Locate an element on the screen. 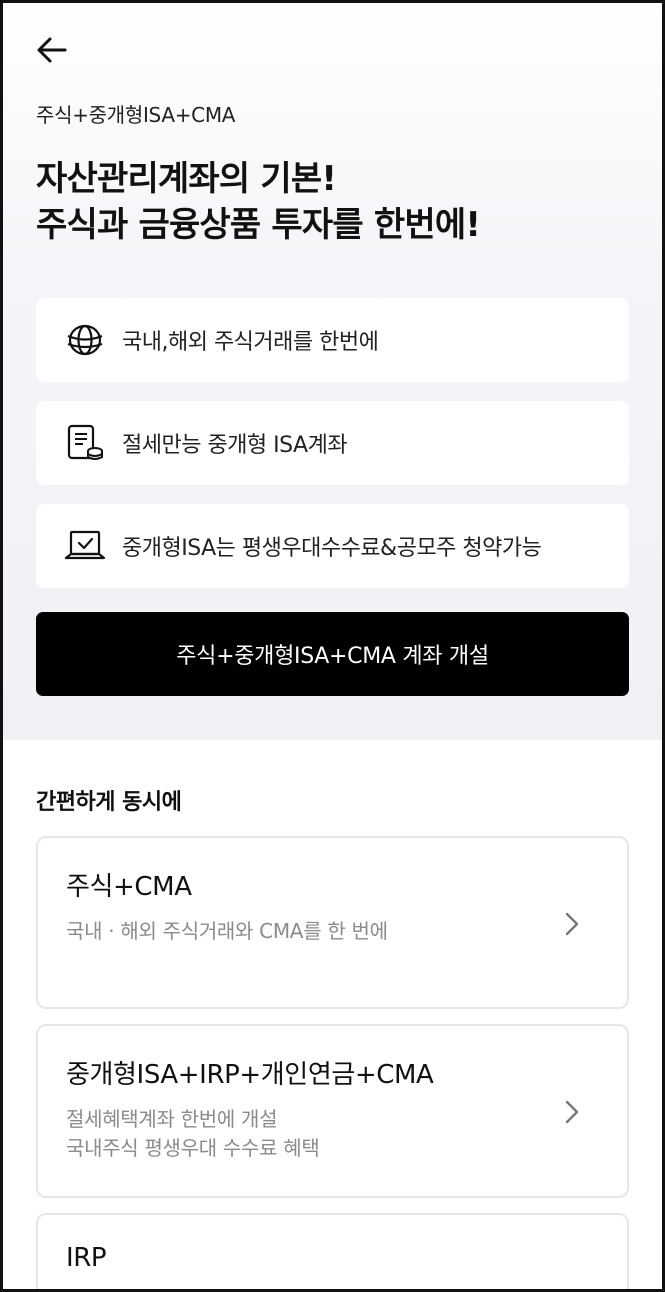  feature-text: 중개형ISA는 평생우대수수료&공모주 청약가능 is located at coordinates (332, 548).